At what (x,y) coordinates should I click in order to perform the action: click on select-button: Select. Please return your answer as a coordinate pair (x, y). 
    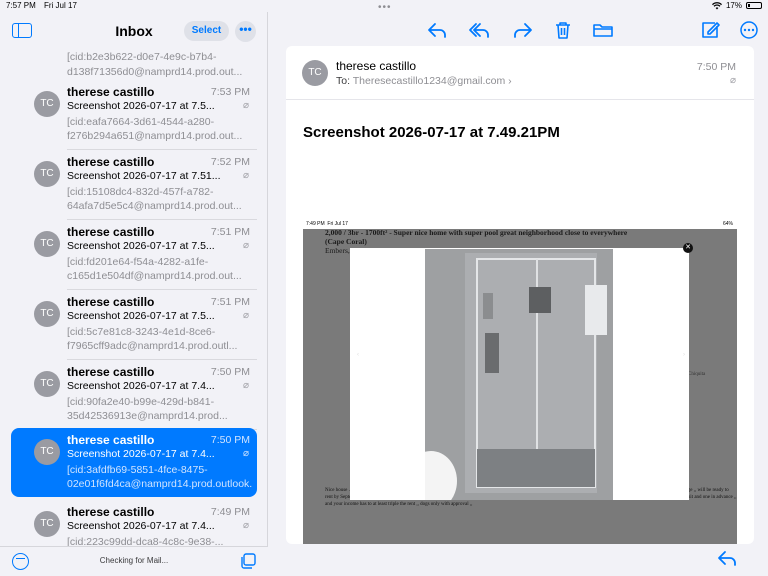
    Looking at the image, I should click on (206, 31).